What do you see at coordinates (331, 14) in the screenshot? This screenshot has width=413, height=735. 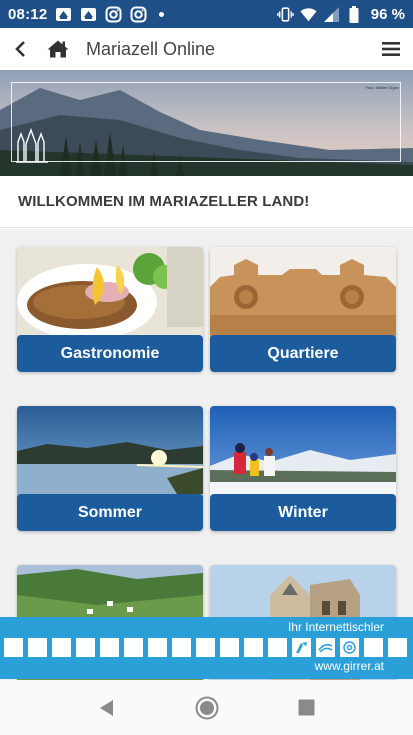 I see `signal-icon` at bounding box center [331, 14].